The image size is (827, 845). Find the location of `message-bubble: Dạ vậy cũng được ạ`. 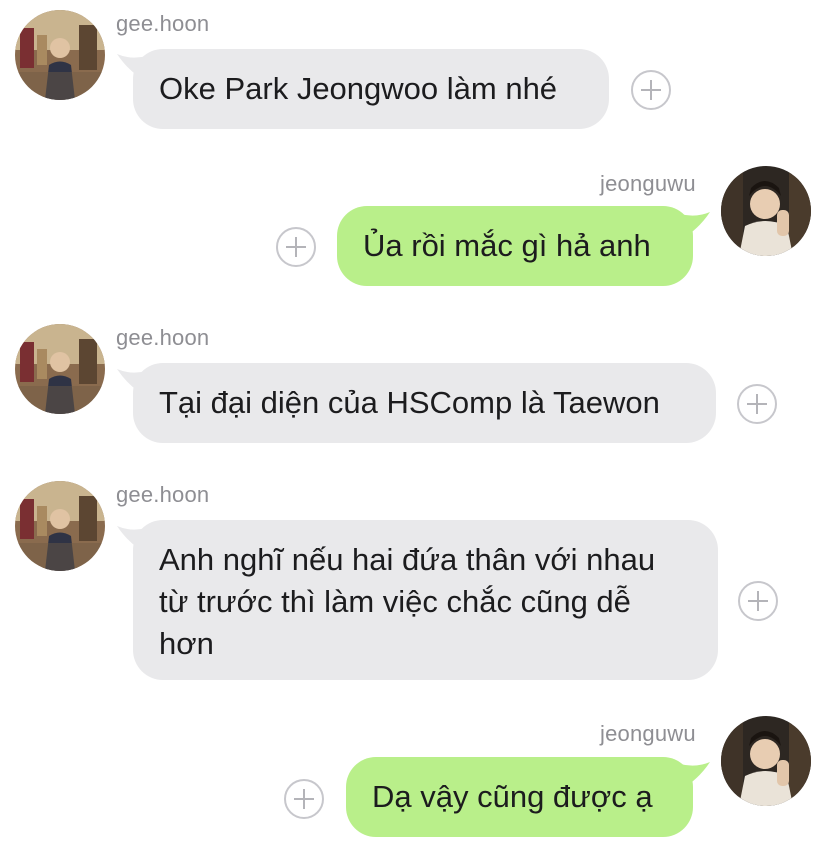

message-bubble: Dạ vậy cũng được ạ is located at coordinates (519, 797).